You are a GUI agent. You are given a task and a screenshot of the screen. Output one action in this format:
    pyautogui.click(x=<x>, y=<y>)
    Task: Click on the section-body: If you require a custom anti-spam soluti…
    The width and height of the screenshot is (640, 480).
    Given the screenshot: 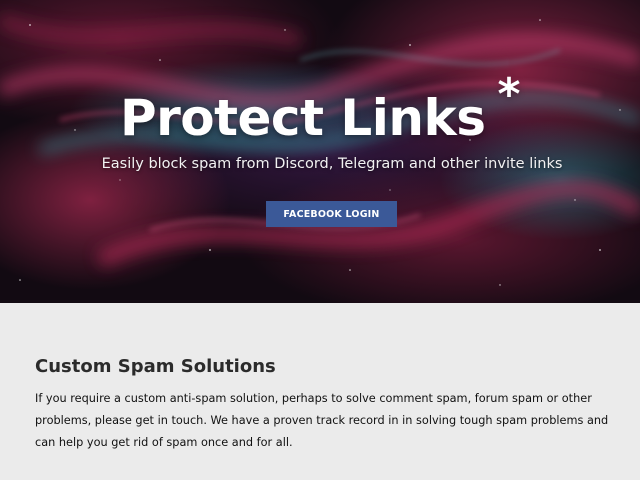 What is the action you would take?
    pyautogui.click(x=331, y=421)
    